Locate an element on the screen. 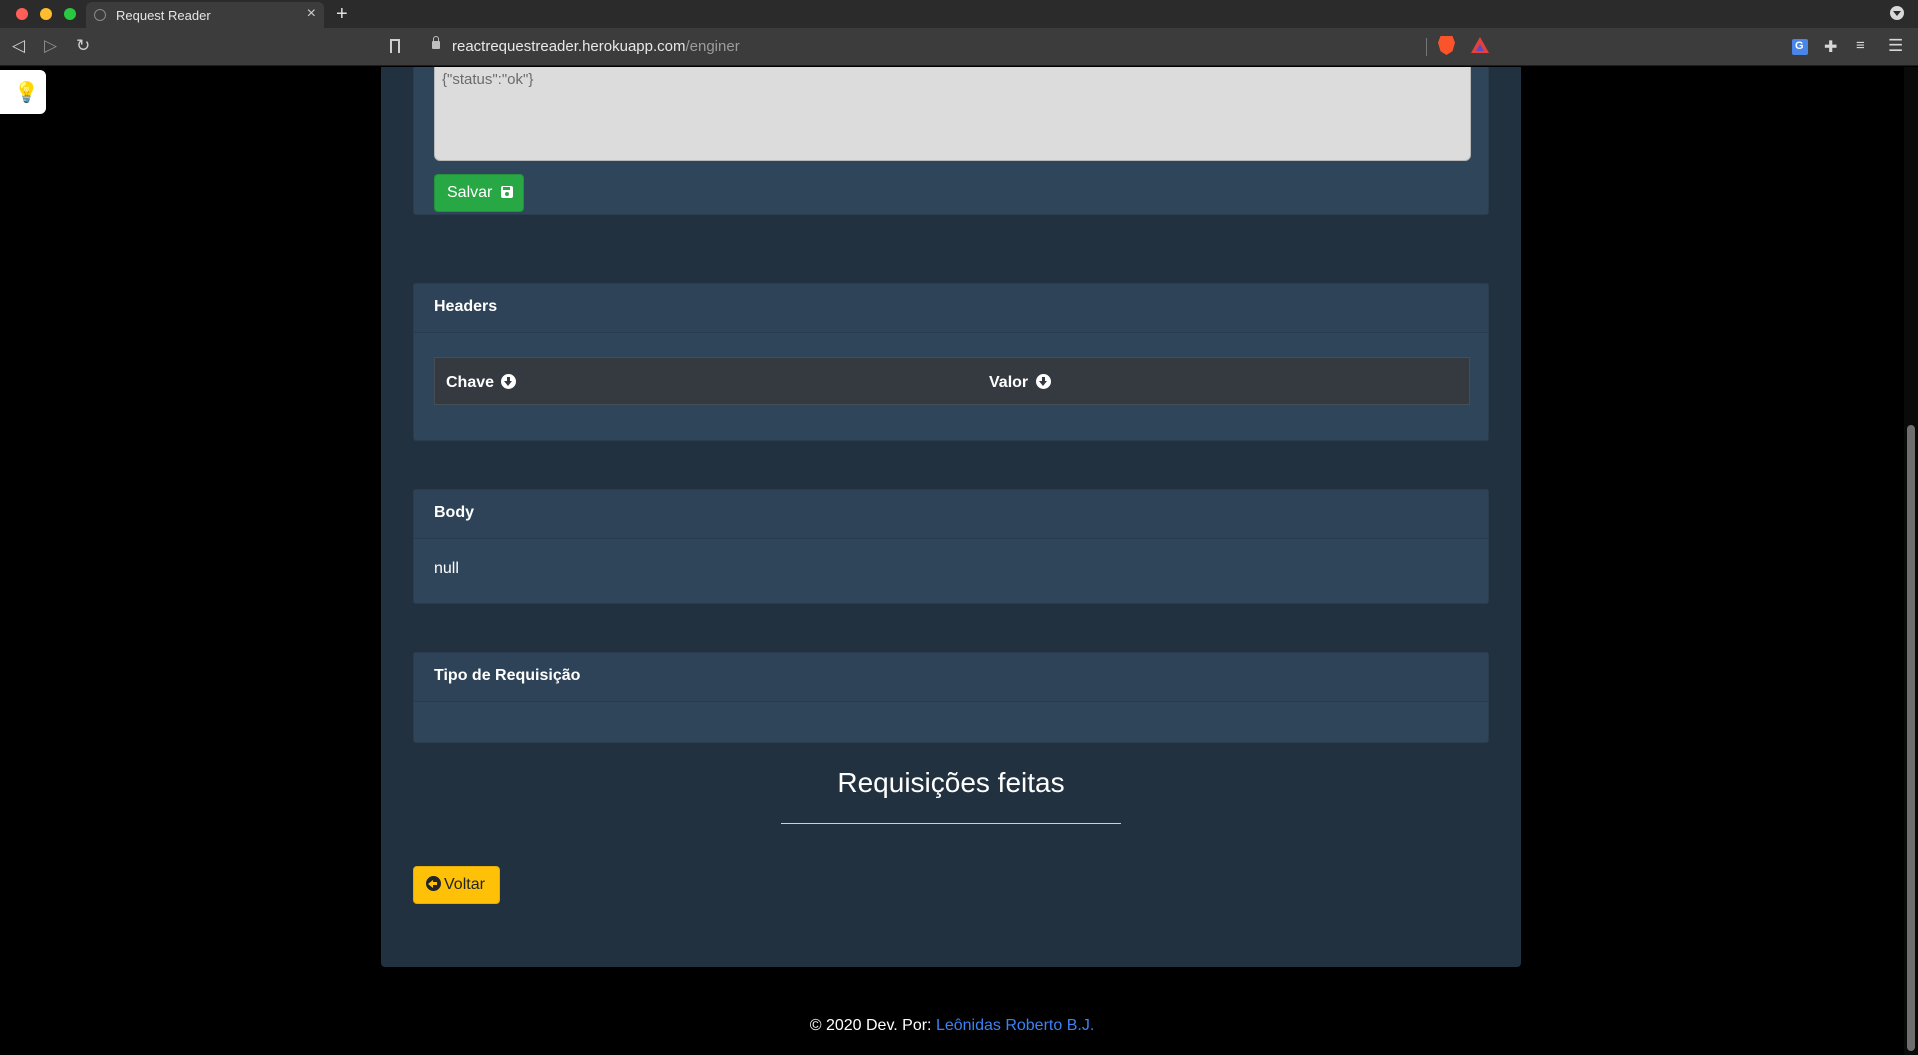  request-type-card: Tipo de Requisição is located at coordinates (951, 697).